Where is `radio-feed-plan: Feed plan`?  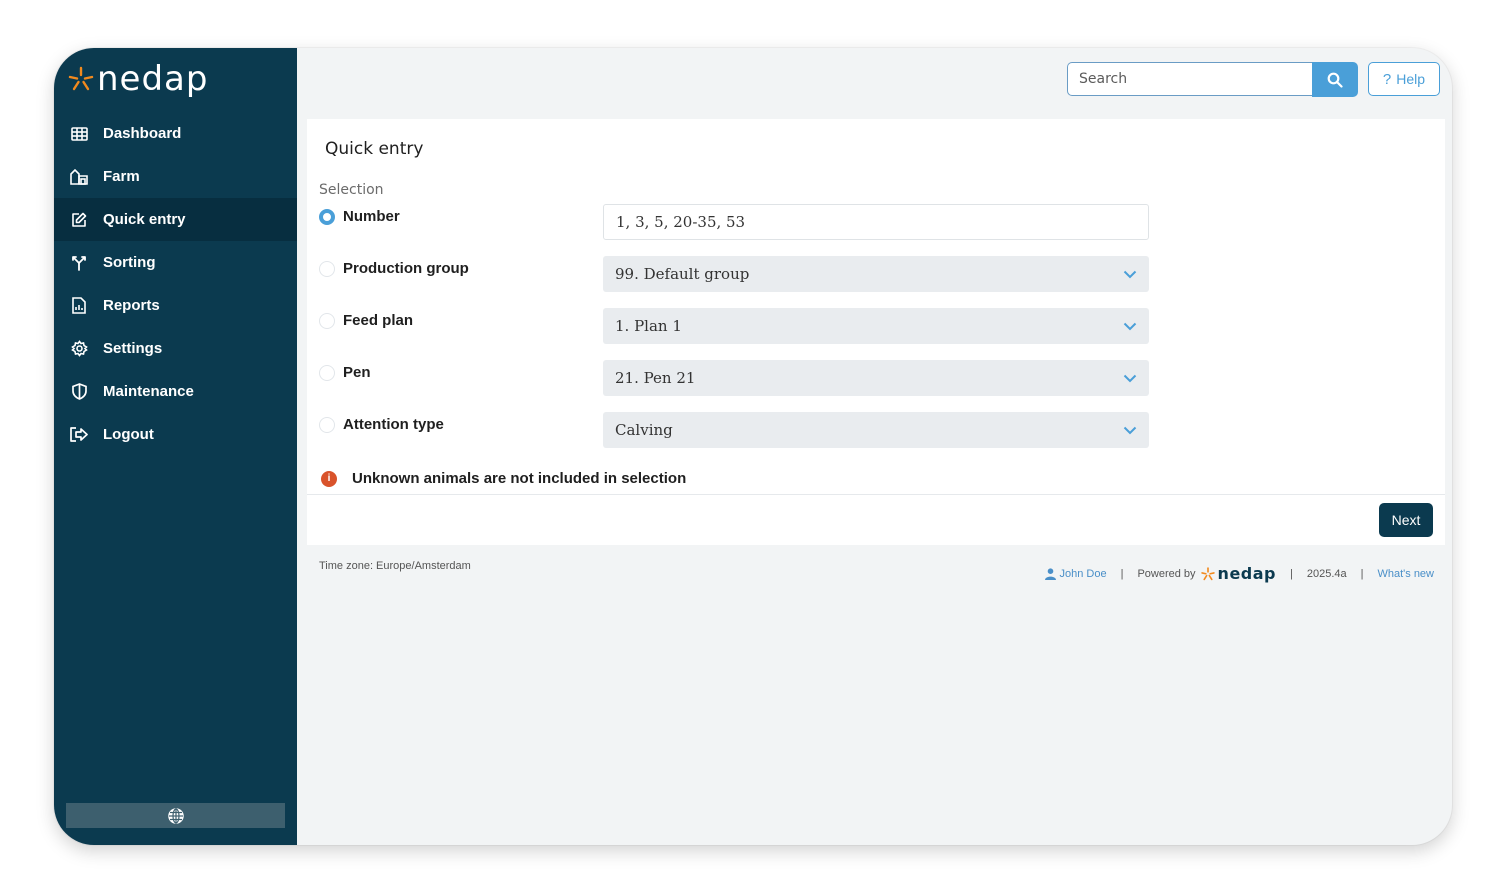 radio-feed-plan: Feed plan is located at coordinates (366, 320).